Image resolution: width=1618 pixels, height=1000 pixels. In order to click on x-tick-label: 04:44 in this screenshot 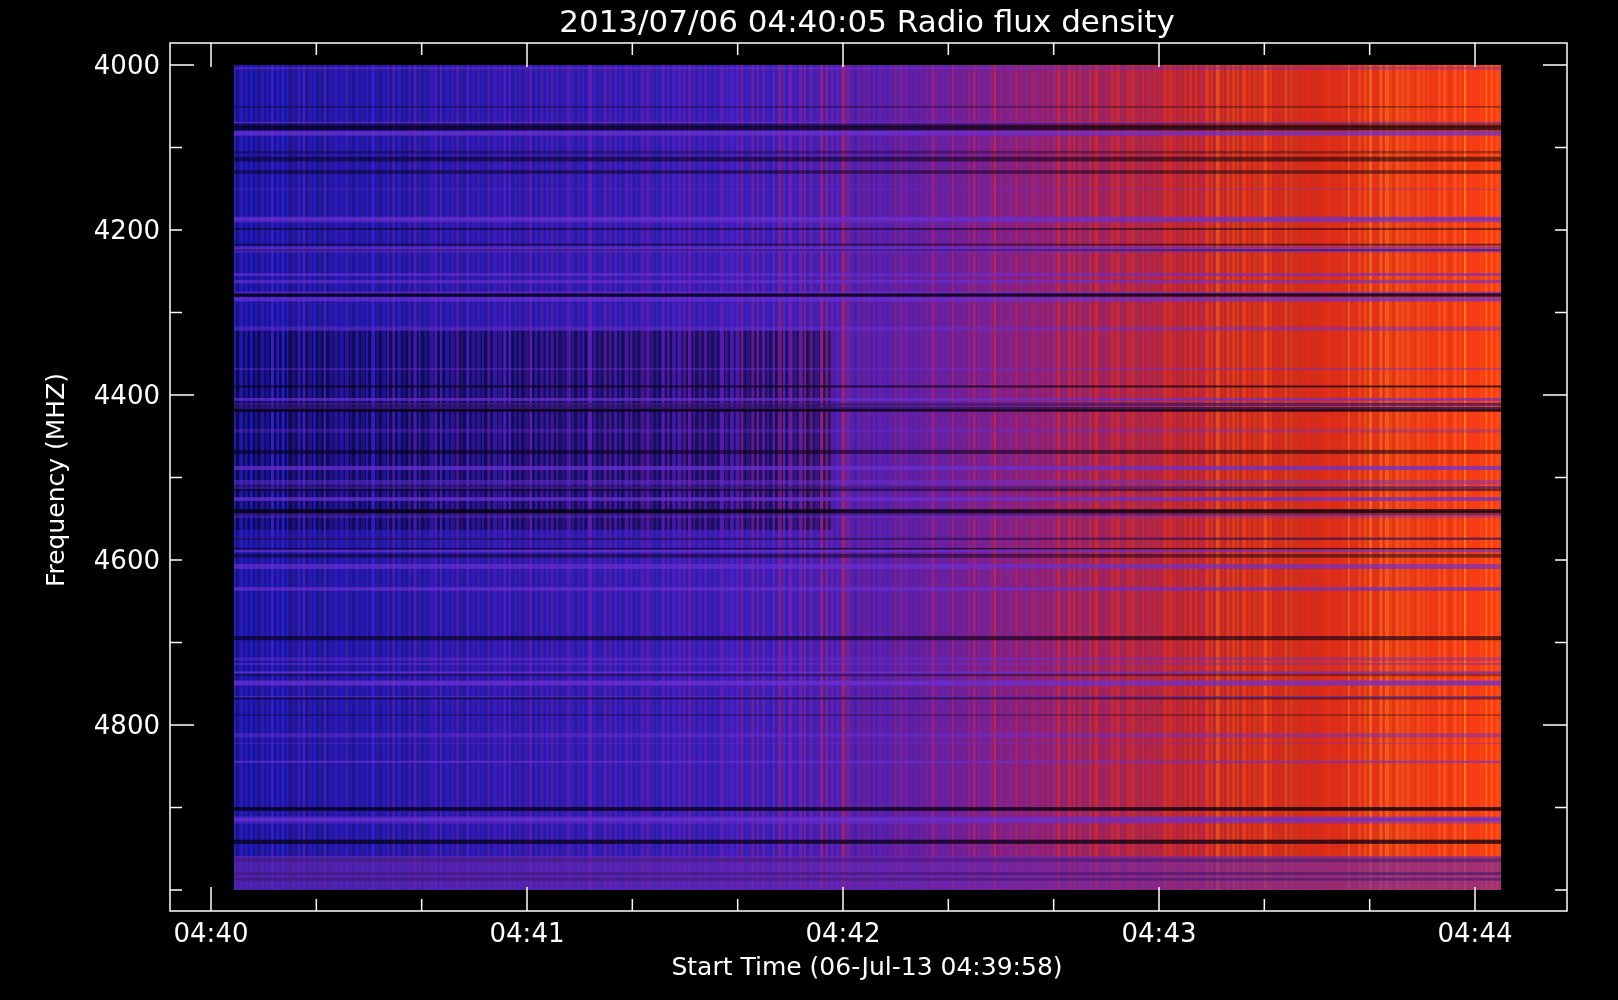, I will do `click(1475, 933)`.